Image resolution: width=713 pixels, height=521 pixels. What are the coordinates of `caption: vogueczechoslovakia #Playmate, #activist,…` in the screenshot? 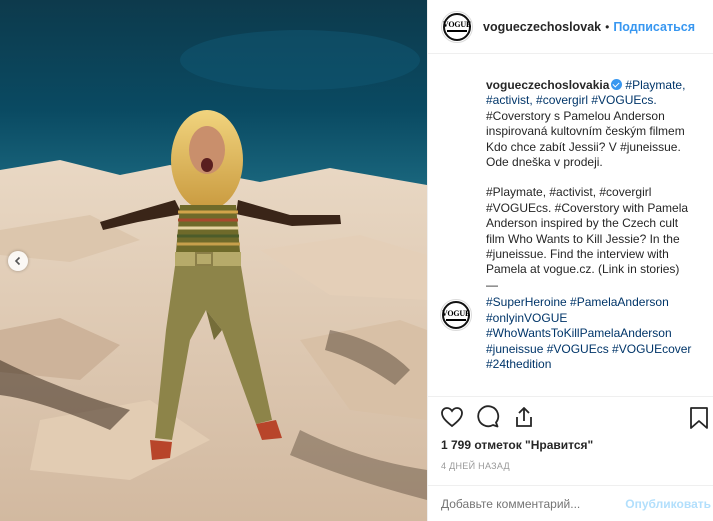 It's located at (591, 185).